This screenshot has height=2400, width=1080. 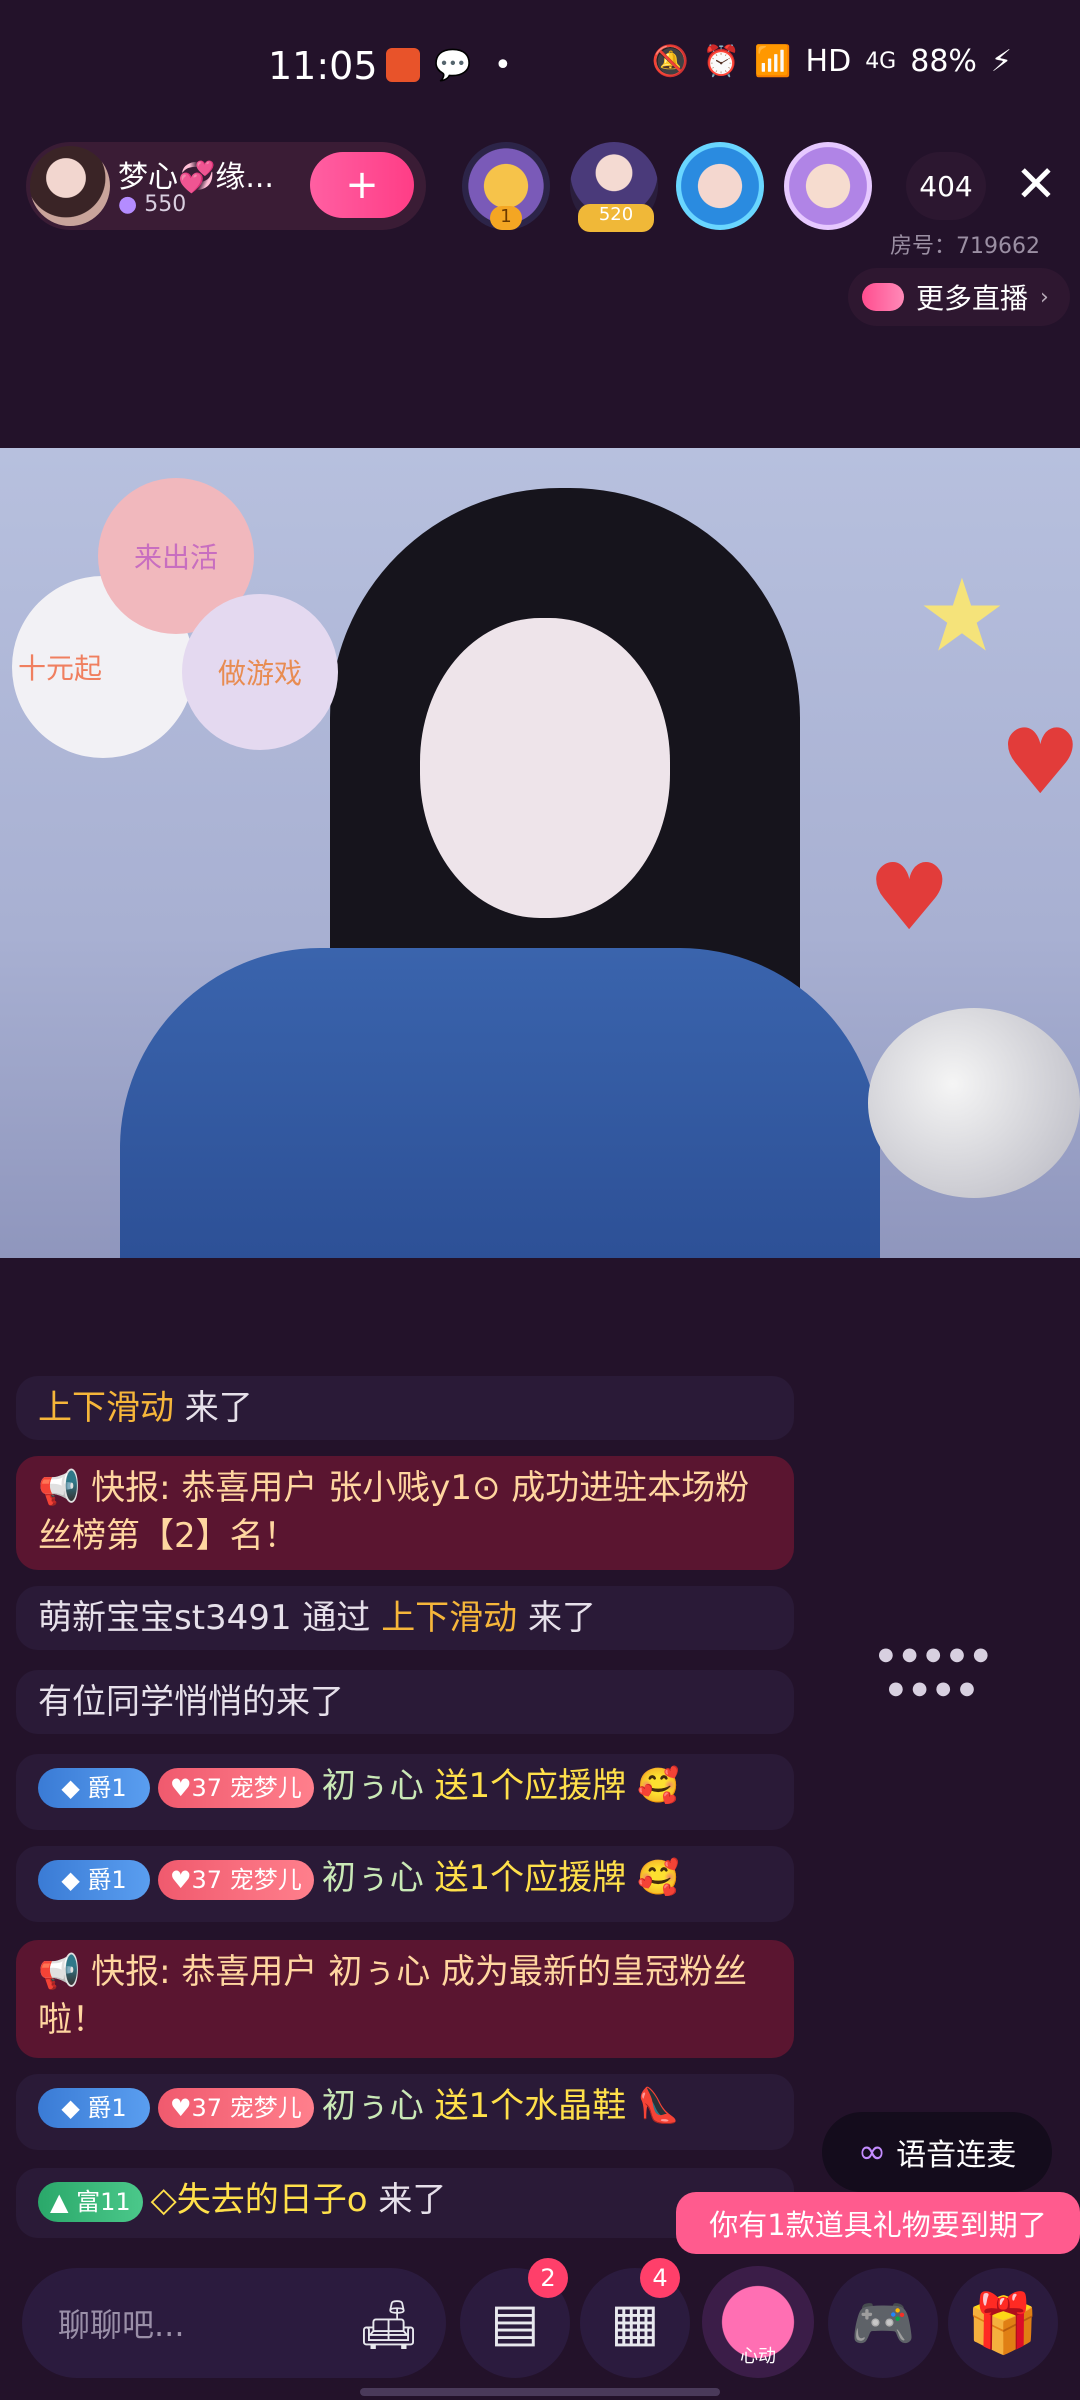 What do you see at coordinates (362, 185) in the screenshot?
I see `follow-button: +` at bounding box center [362, 185].